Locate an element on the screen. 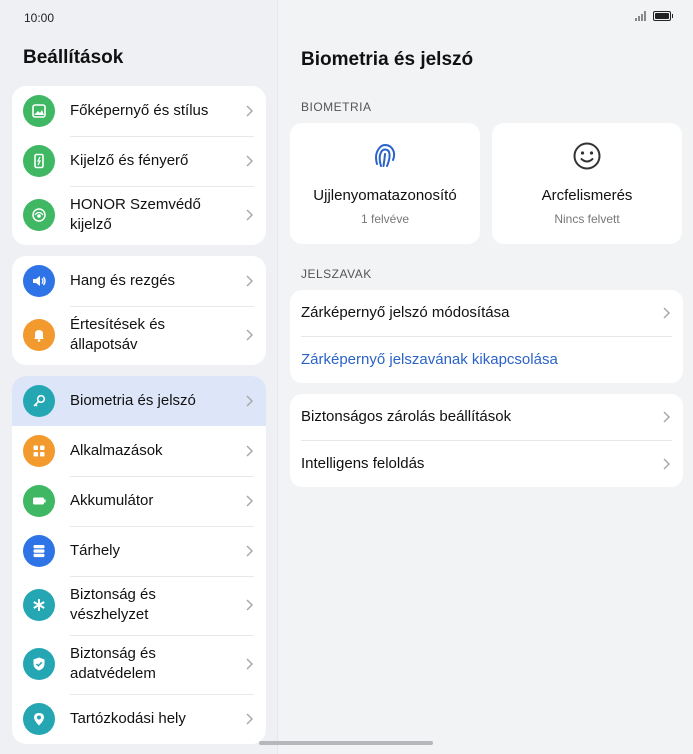  smart-unlock: Intelligens feloldás is located at coordinates (486, 464).